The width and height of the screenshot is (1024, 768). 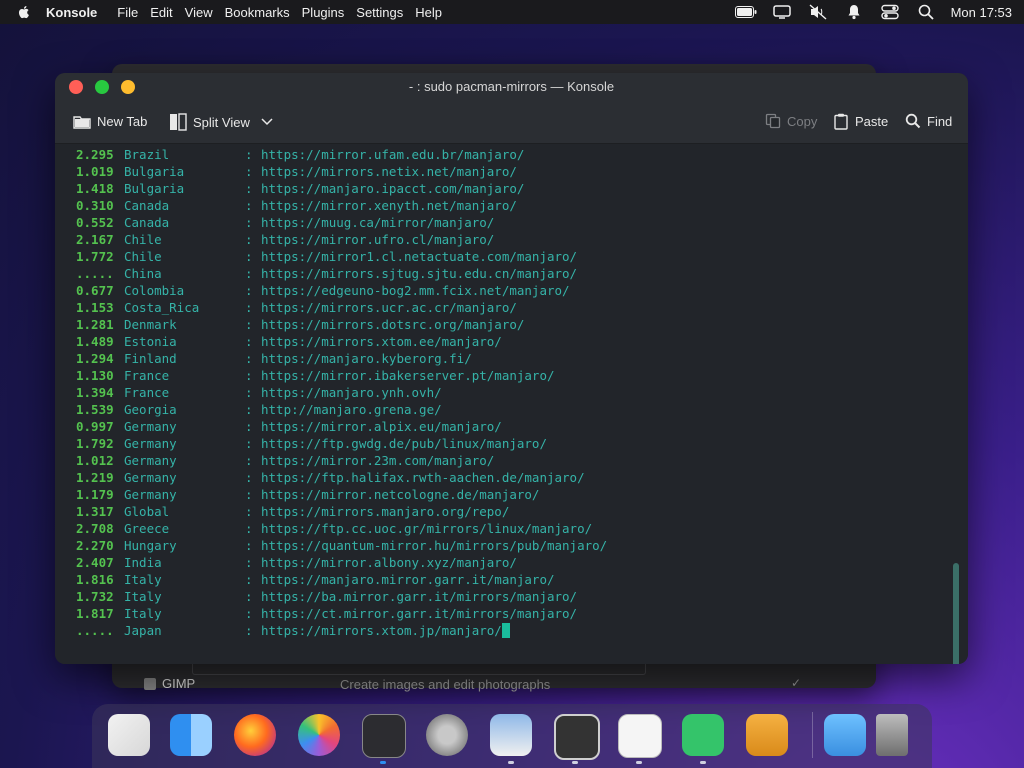 What do you see at coordinates (150, 426) in the screenshot?
I see `mirror-country: Germany` at bounding box center [150, 426].